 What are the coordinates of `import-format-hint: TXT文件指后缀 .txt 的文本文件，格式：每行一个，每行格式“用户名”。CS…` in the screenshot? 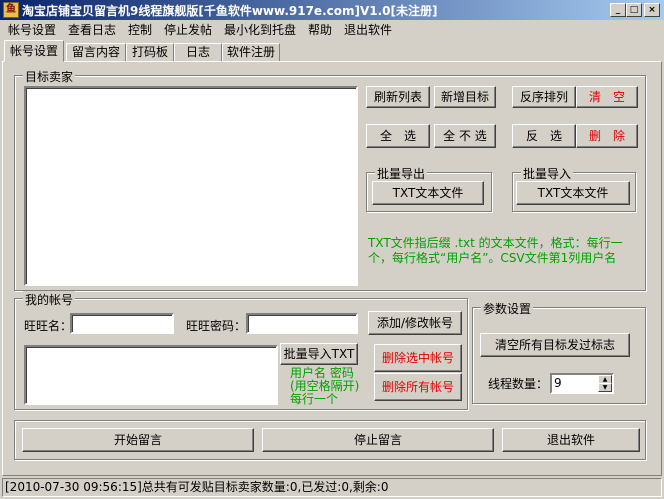 It's located at (495, 250).